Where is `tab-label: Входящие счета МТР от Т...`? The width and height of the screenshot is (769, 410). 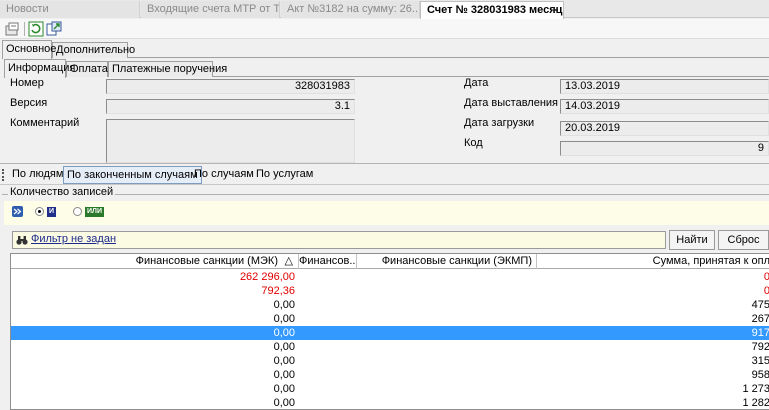 tab-label: Входящие счета МТР от Т... is located at coordinates (213, 9).